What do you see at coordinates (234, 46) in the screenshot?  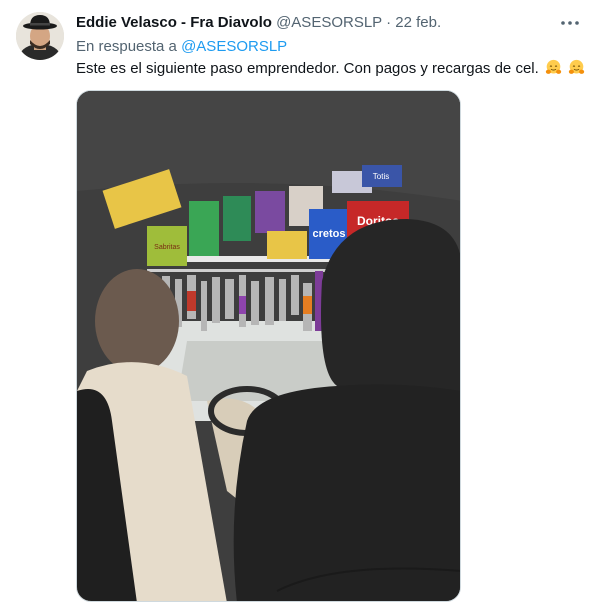 I see `reply-to-link: @ASESORSLP` at bounding box center [234, 46].